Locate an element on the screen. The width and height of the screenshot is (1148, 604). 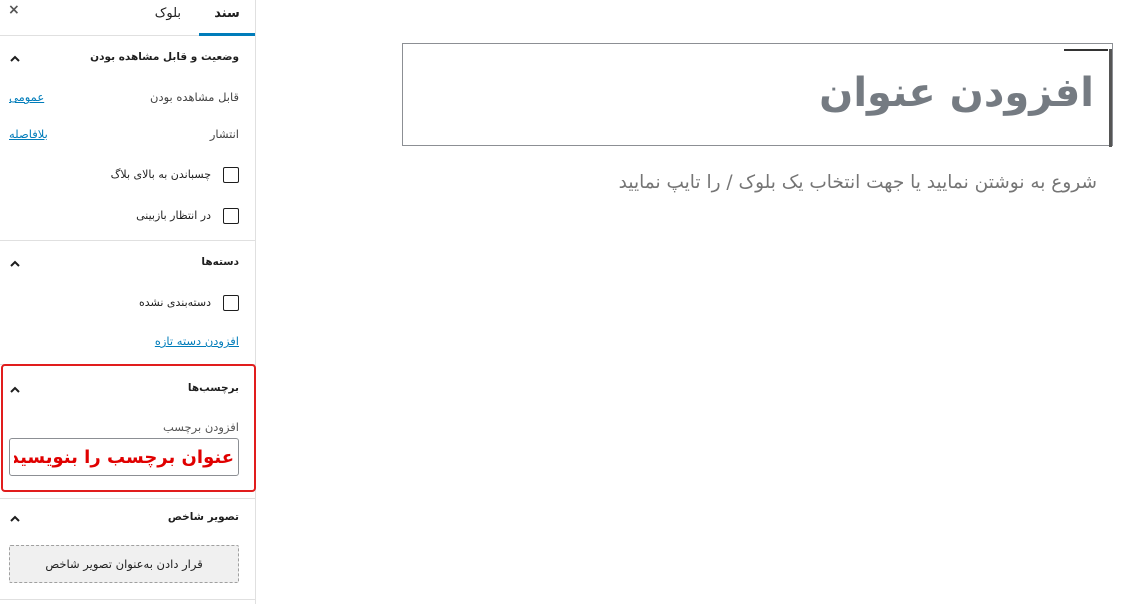
uncategorized-row: دسته‌بندی نشده is located at coordinates (124, 304).